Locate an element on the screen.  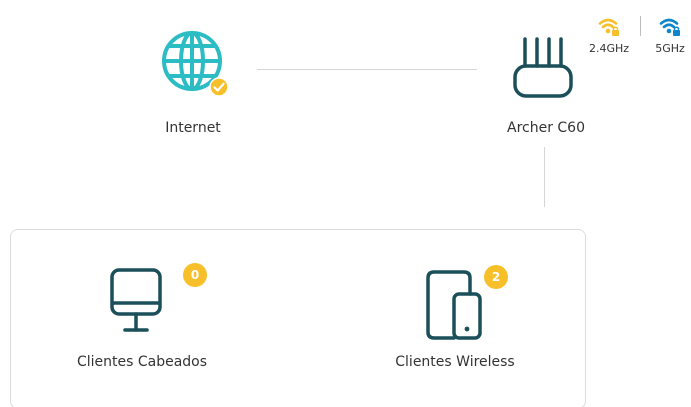
wireless-clients-label: Clientes Wireless is located at coordinates (455, 362).